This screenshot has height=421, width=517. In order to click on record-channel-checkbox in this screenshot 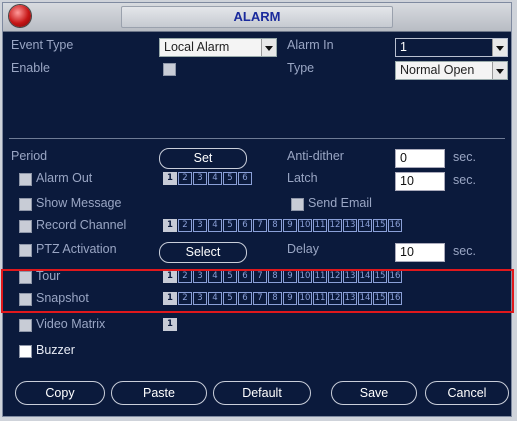, I will do `click(25, 226)`.